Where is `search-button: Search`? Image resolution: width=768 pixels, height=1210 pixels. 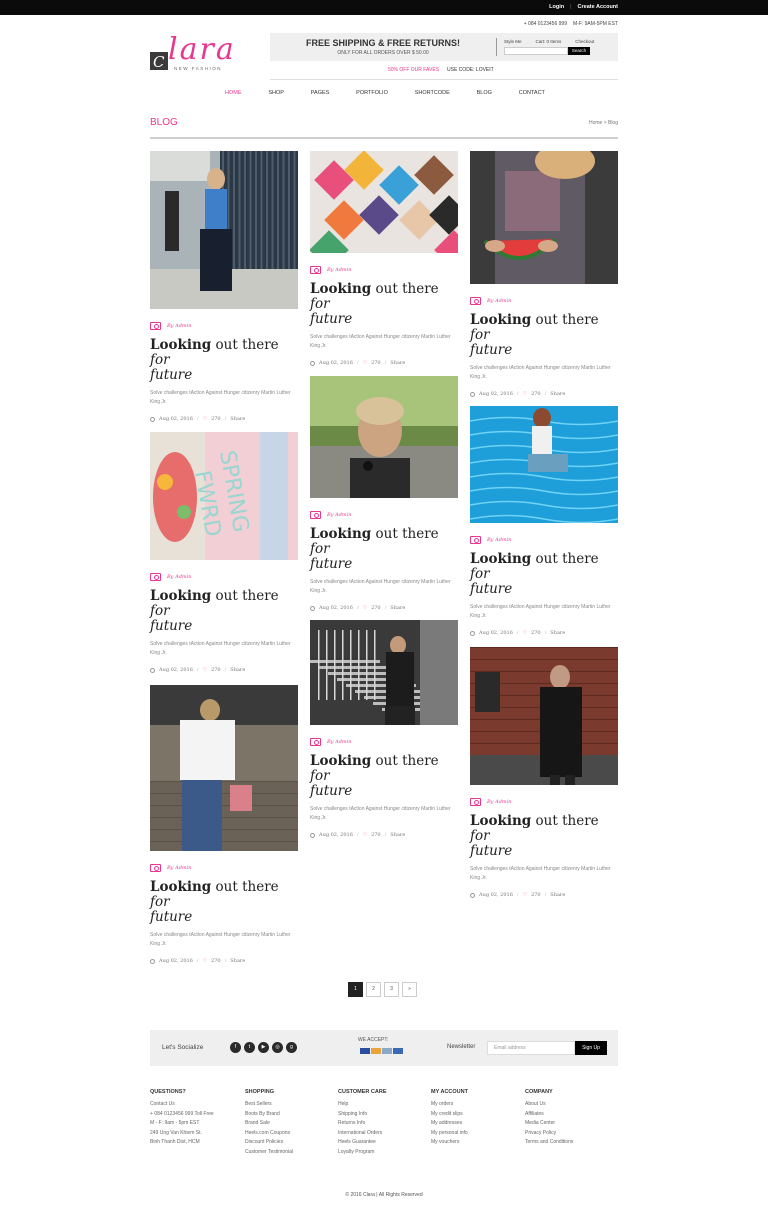 search-button: Search is located at coordinates (579, 51).